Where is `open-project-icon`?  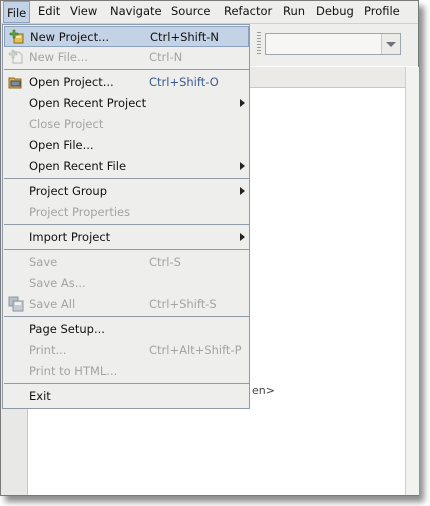
open-project-icon is located at coordinates (15, 83).